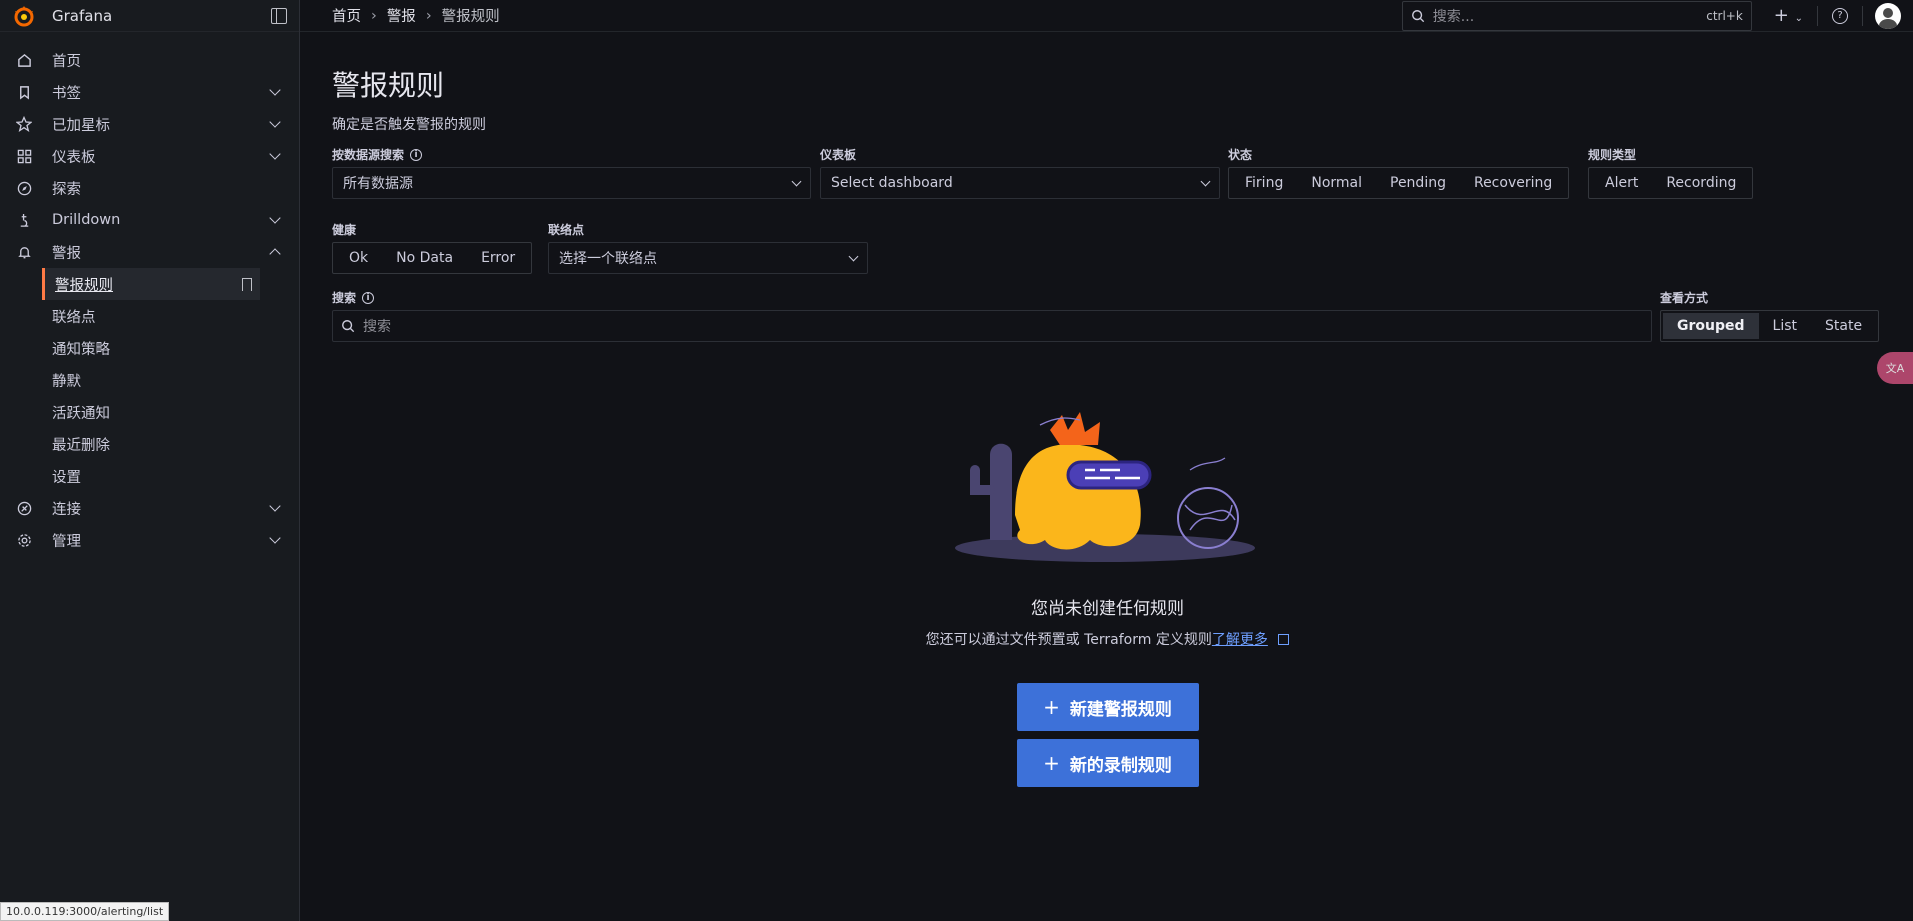 Image resolution: width=1913 pixels, height=921 pixels. What do you see at coordinates (1068, 640) in the screenshot?
I see `empty-state-text: 您还可以通过文件预置或 Terraform 定义规则` at bounding box center [1068, 640].